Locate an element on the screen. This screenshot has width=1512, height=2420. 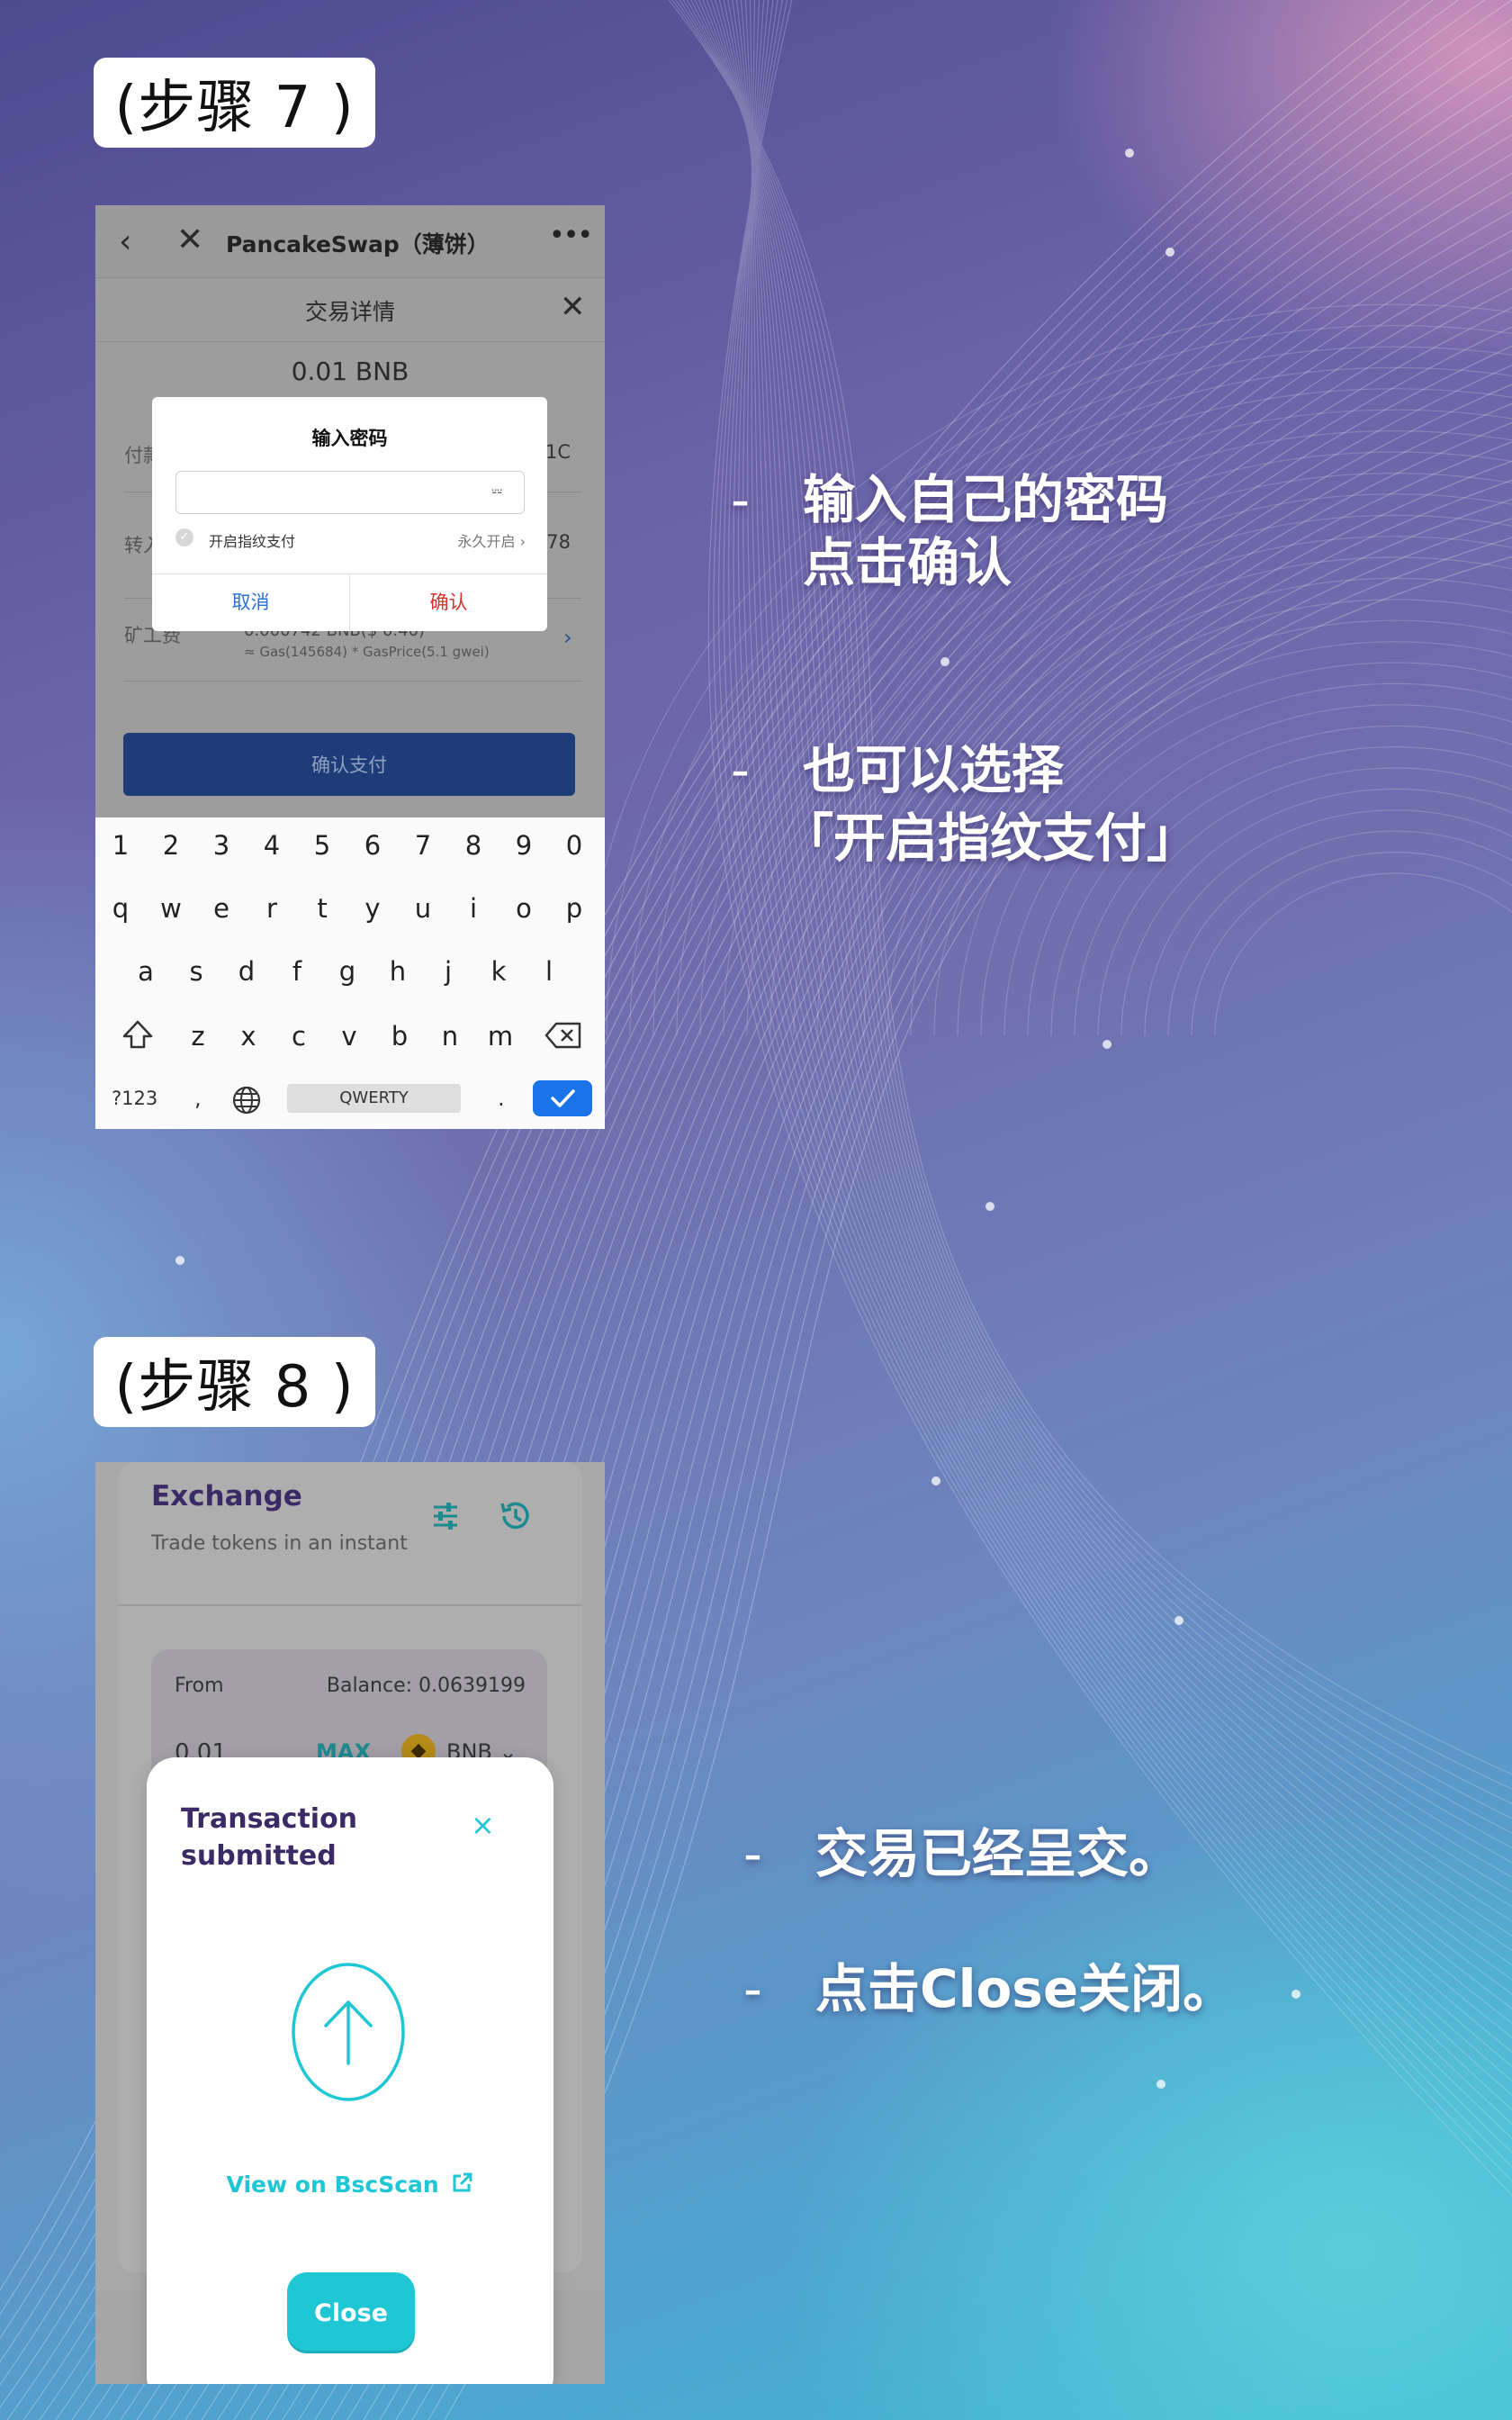
key-3: 3 is located at coordinates (221, 845).